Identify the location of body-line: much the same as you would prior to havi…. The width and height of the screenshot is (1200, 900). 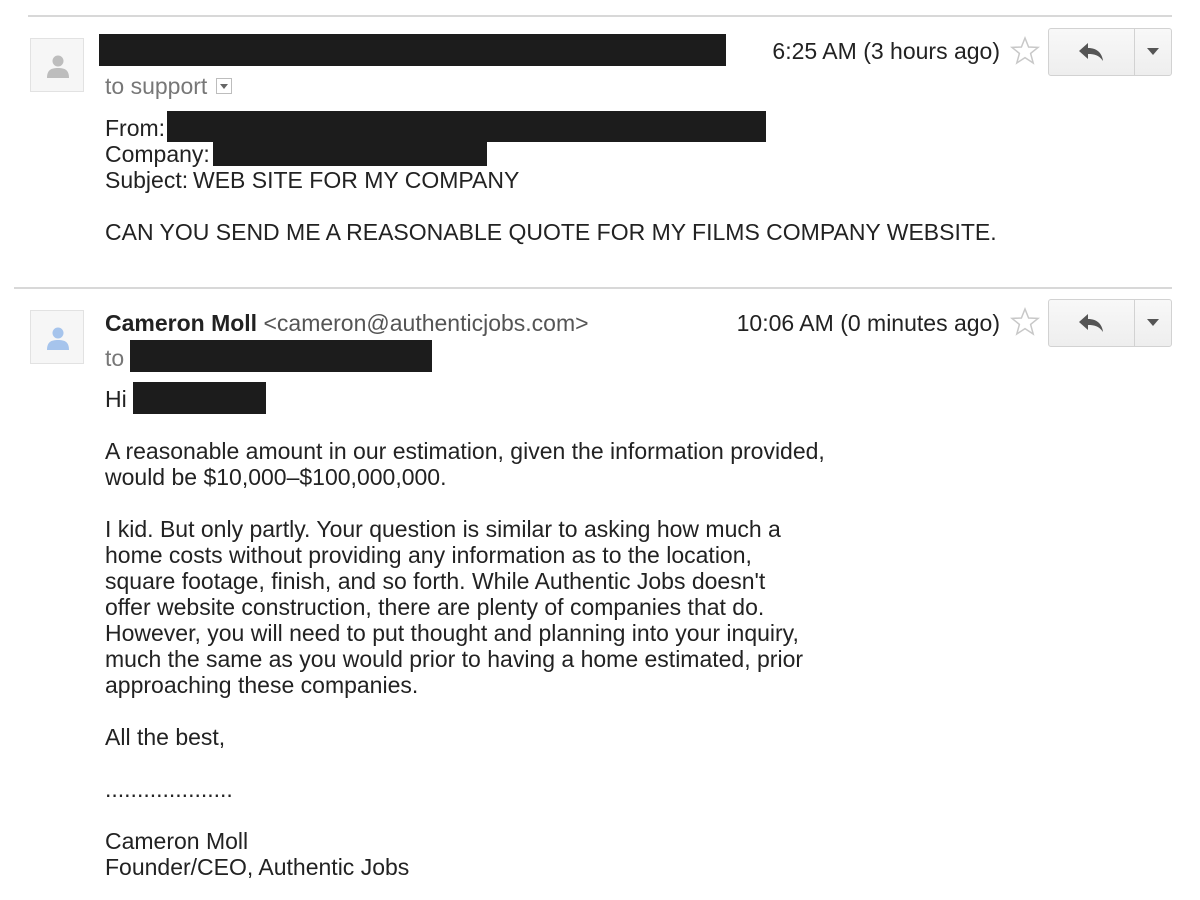
(454, 659).